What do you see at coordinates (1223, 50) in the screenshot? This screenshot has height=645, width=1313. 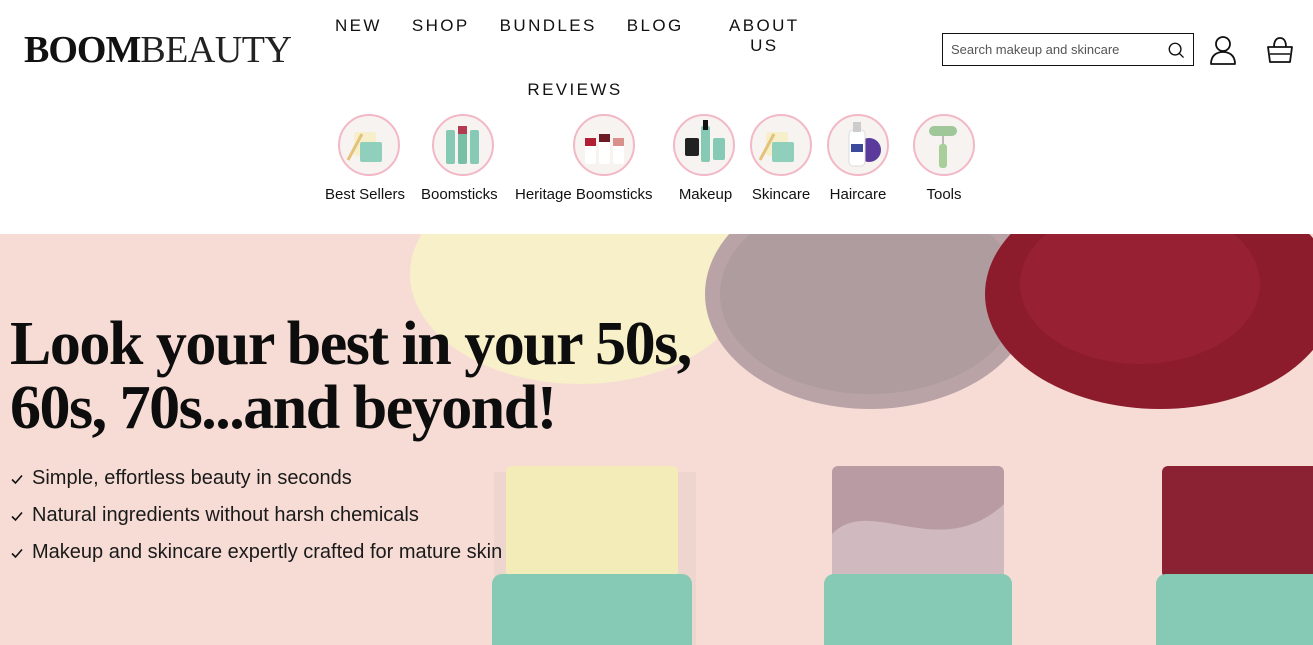 I see `user-icon` at bounding box center [1223, 50].